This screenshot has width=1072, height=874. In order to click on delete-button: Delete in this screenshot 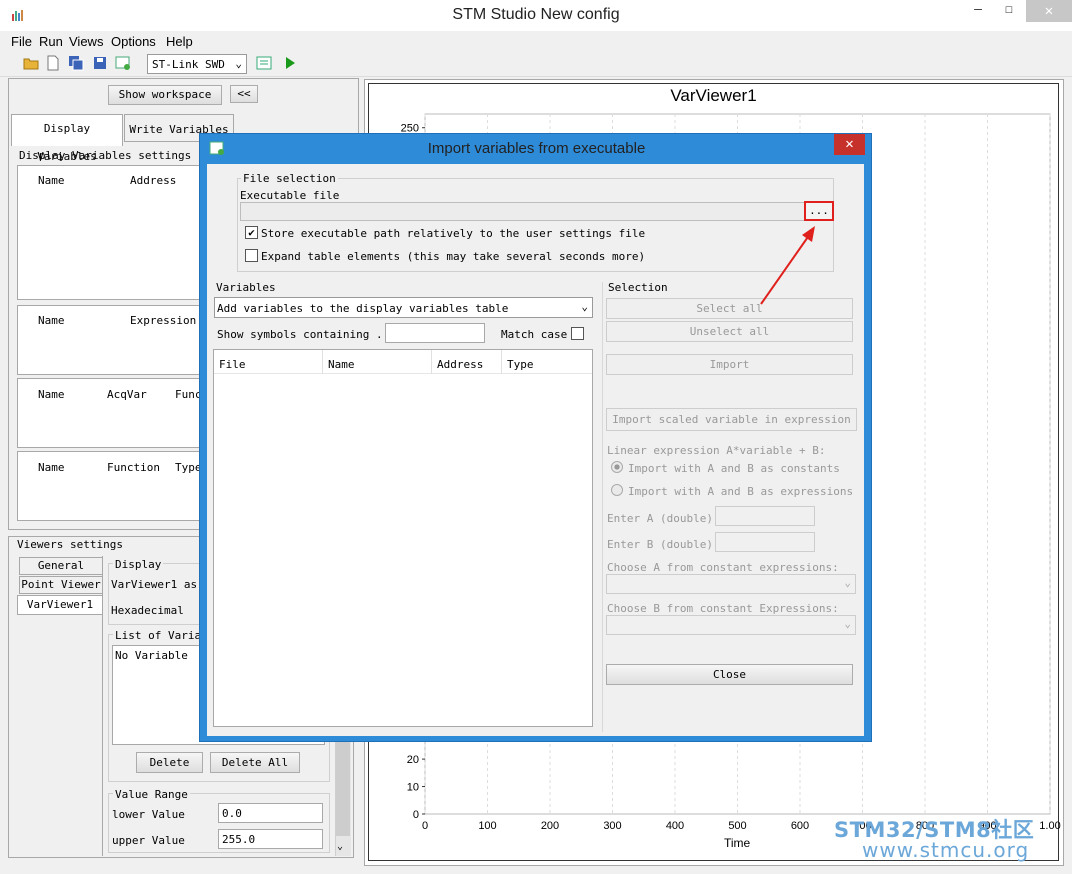, I will do `click(169, 762)`.